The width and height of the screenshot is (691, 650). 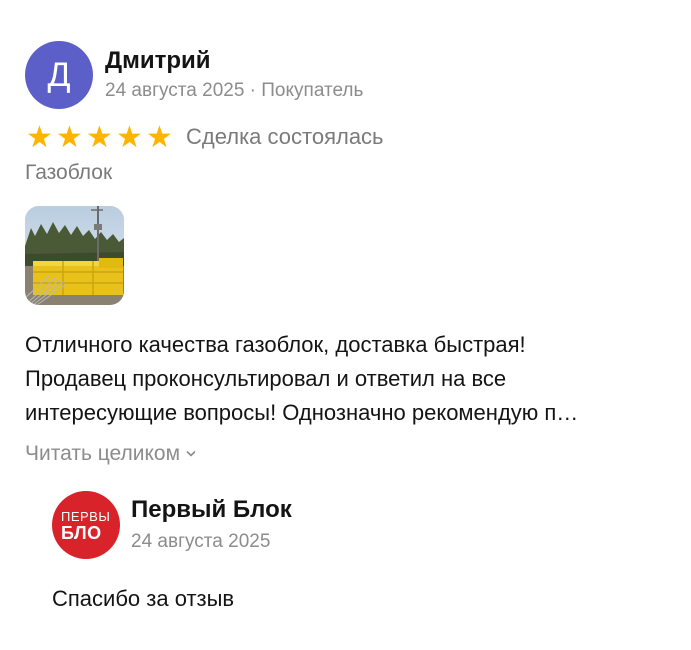 I want to click on seller-logo-text-top: ПЕРВЫ, so click(x=86, y=516).